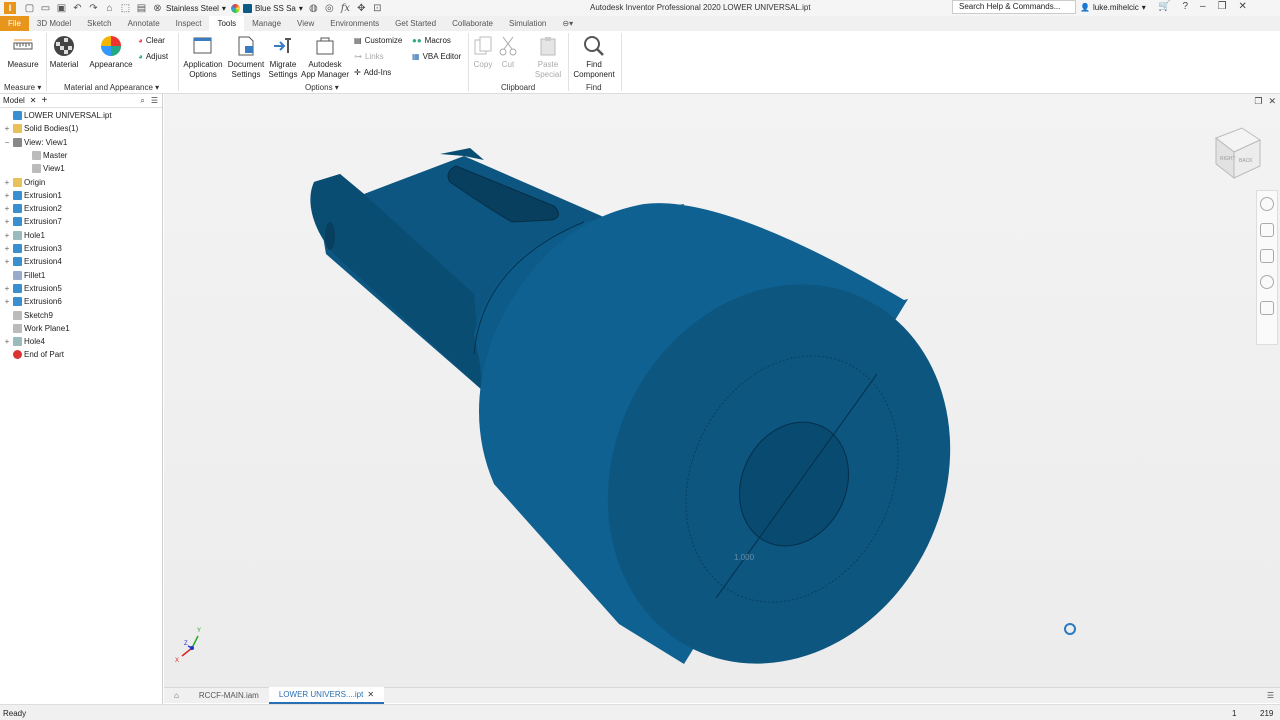  I want to click on select-icon: ⬚, so click(125, 8).